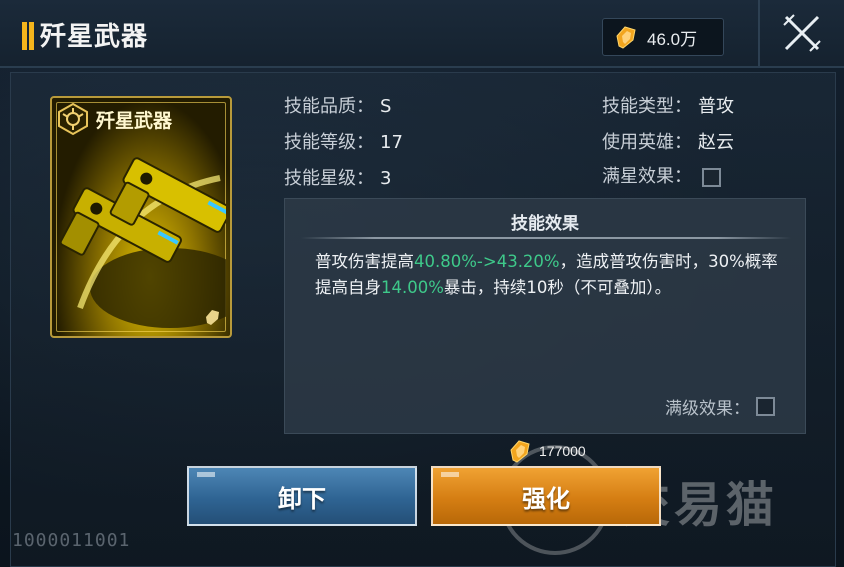 The image size is (844, 567). What do you see at coordinates (487, 261) in the screenshot?
I see `effect-highlight-1: 40.80%->43.20%` at bounding box center [487, 261].